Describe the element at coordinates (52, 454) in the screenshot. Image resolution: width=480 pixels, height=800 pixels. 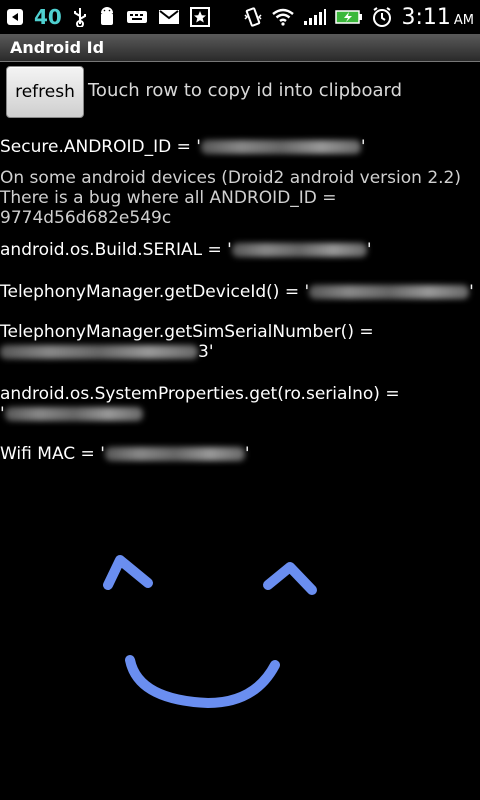
I see `row-label: Wifi MAC = '` at that location.